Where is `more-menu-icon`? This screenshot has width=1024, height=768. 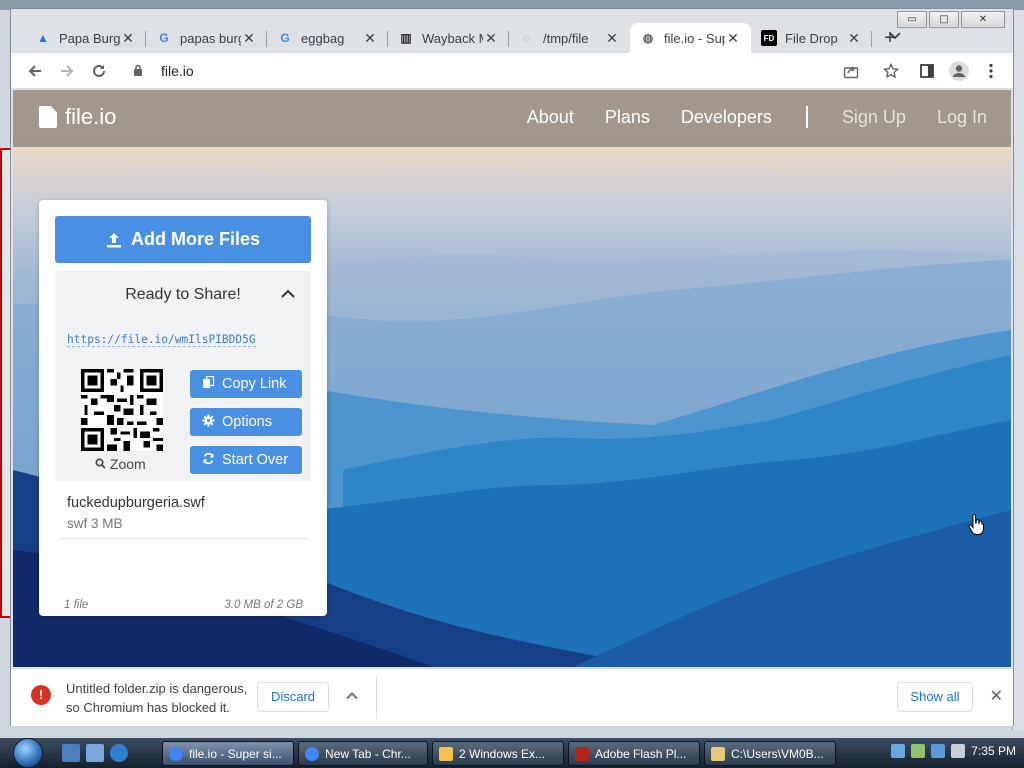
more-menu-icon is located at coordinates (991, 71).